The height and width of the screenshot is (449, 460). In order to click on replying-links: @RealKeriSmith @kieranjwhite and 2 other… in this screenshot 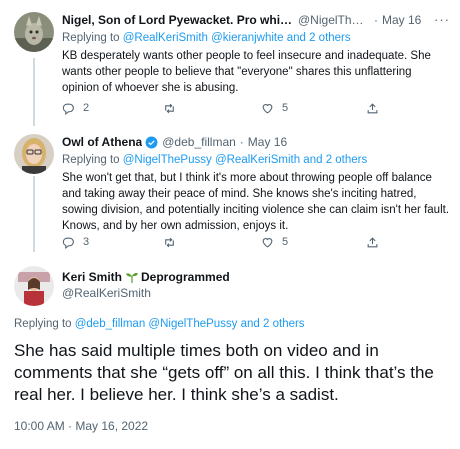, I will do `click(237, 38)`.